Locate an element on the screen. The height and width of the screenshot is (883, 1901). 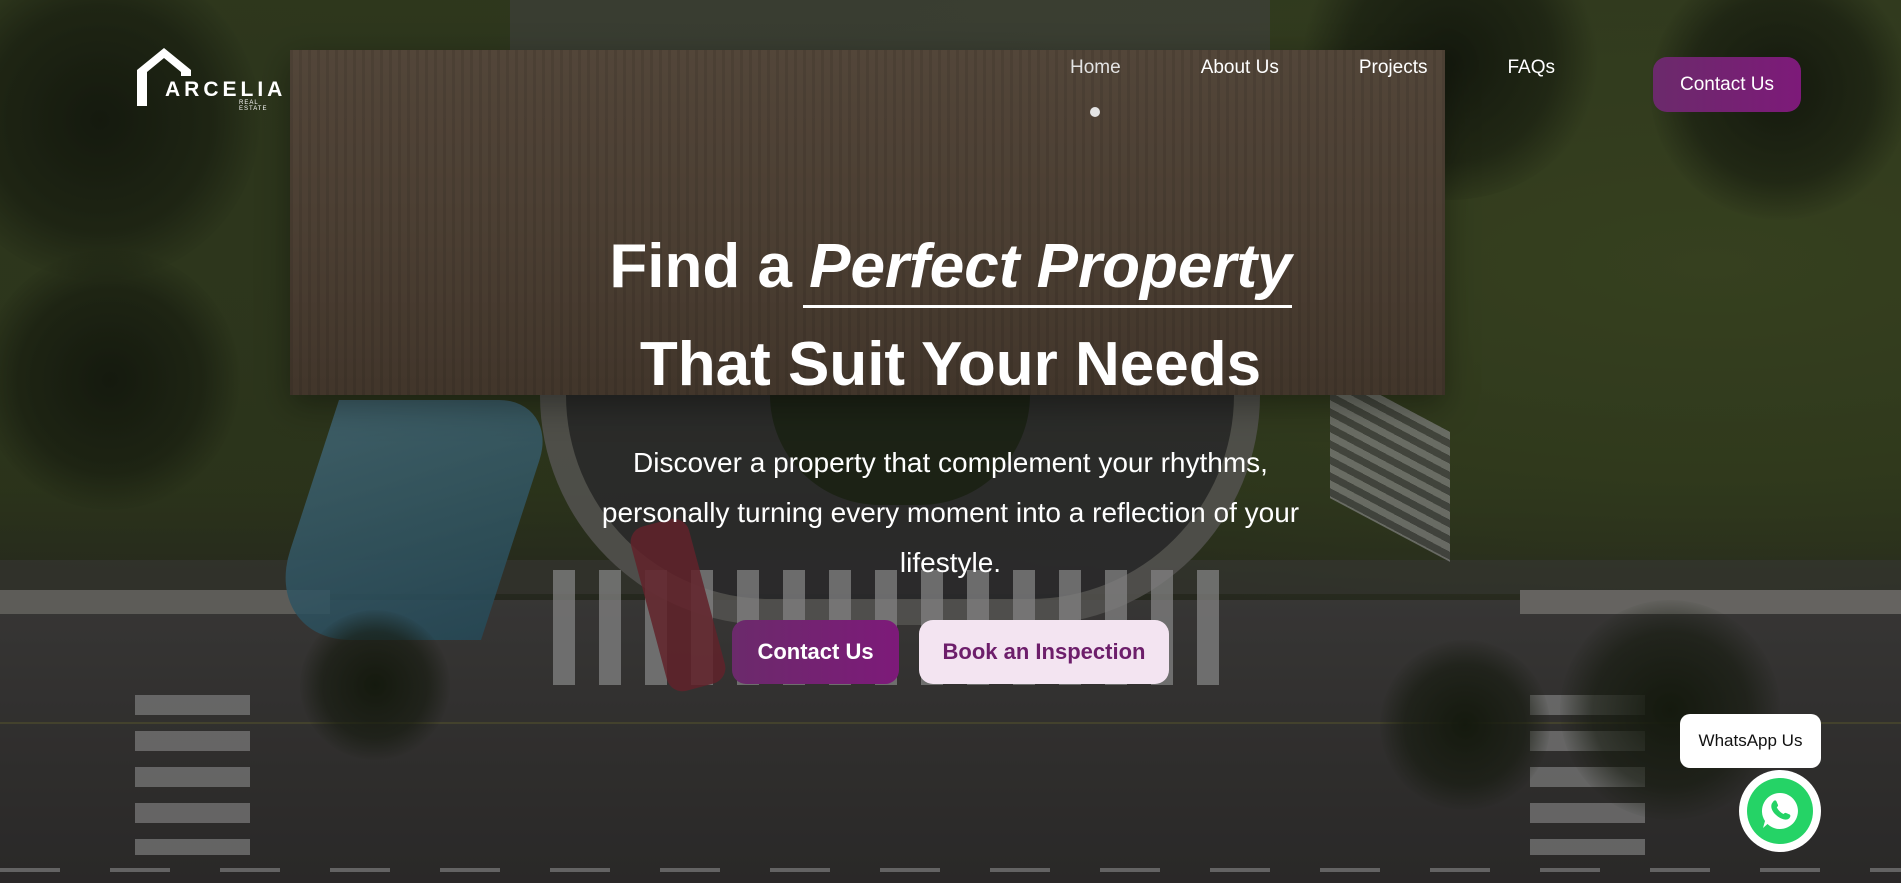
brand-logo: ARCELIA REAL ESTATE is located at coordinates (210, 79).